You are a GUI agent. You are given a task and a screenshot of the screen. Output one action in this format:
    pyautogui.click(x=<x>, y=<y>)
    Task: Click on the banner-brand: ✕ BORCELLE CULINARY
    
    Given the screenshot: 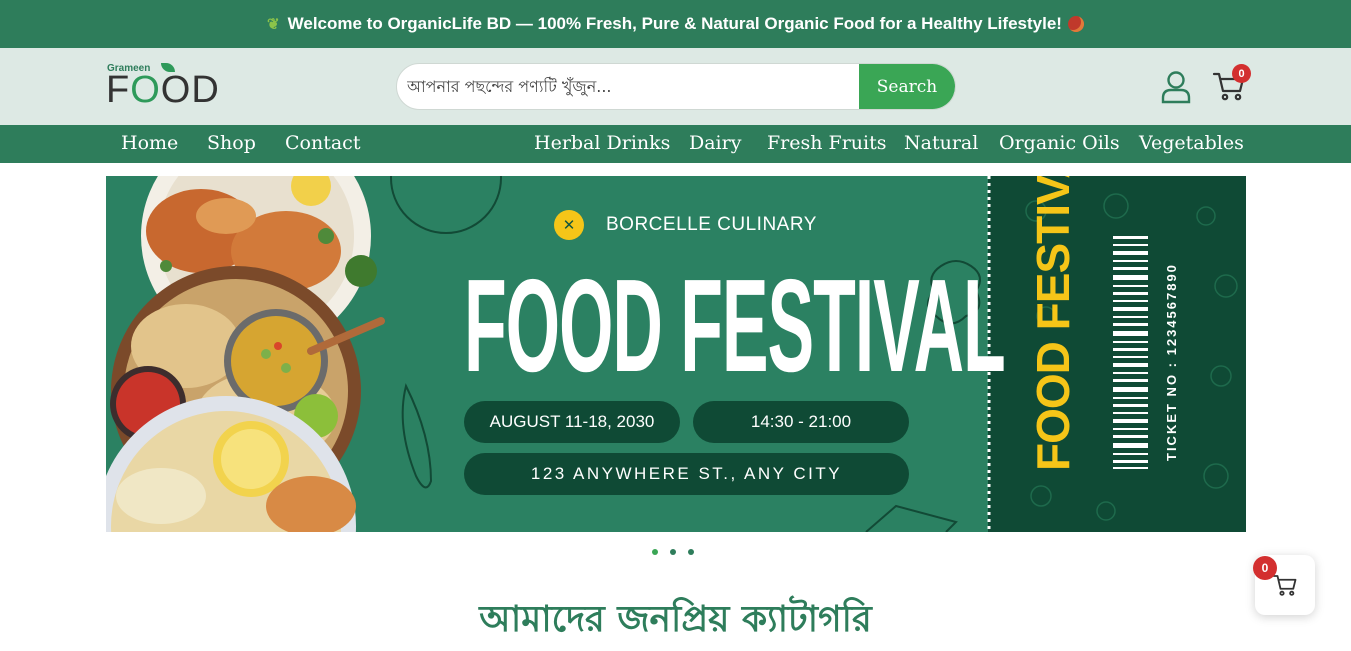 What is the action you would take?
    pyautogui.click(x=685, y=225)
    